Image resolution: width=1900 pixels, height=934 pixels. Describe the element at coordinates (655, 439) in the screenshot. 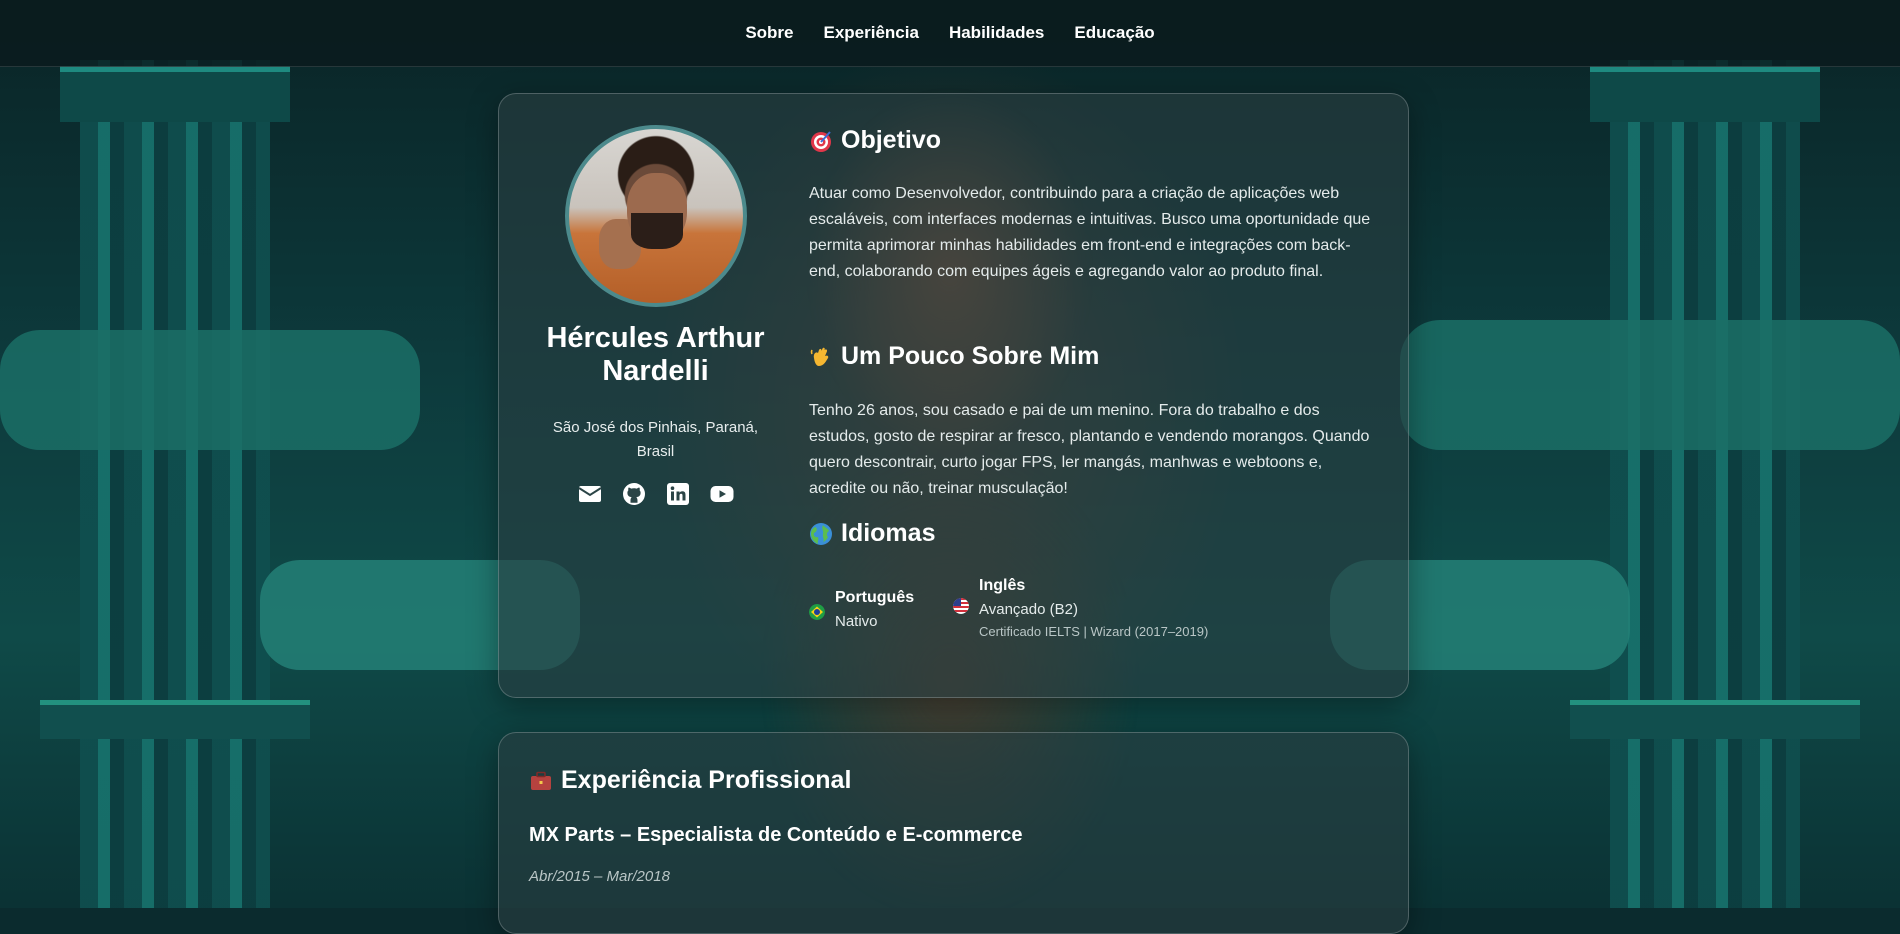

I see `profile-location: São José dos Pinhais, Paraná, Brasil` at that location.